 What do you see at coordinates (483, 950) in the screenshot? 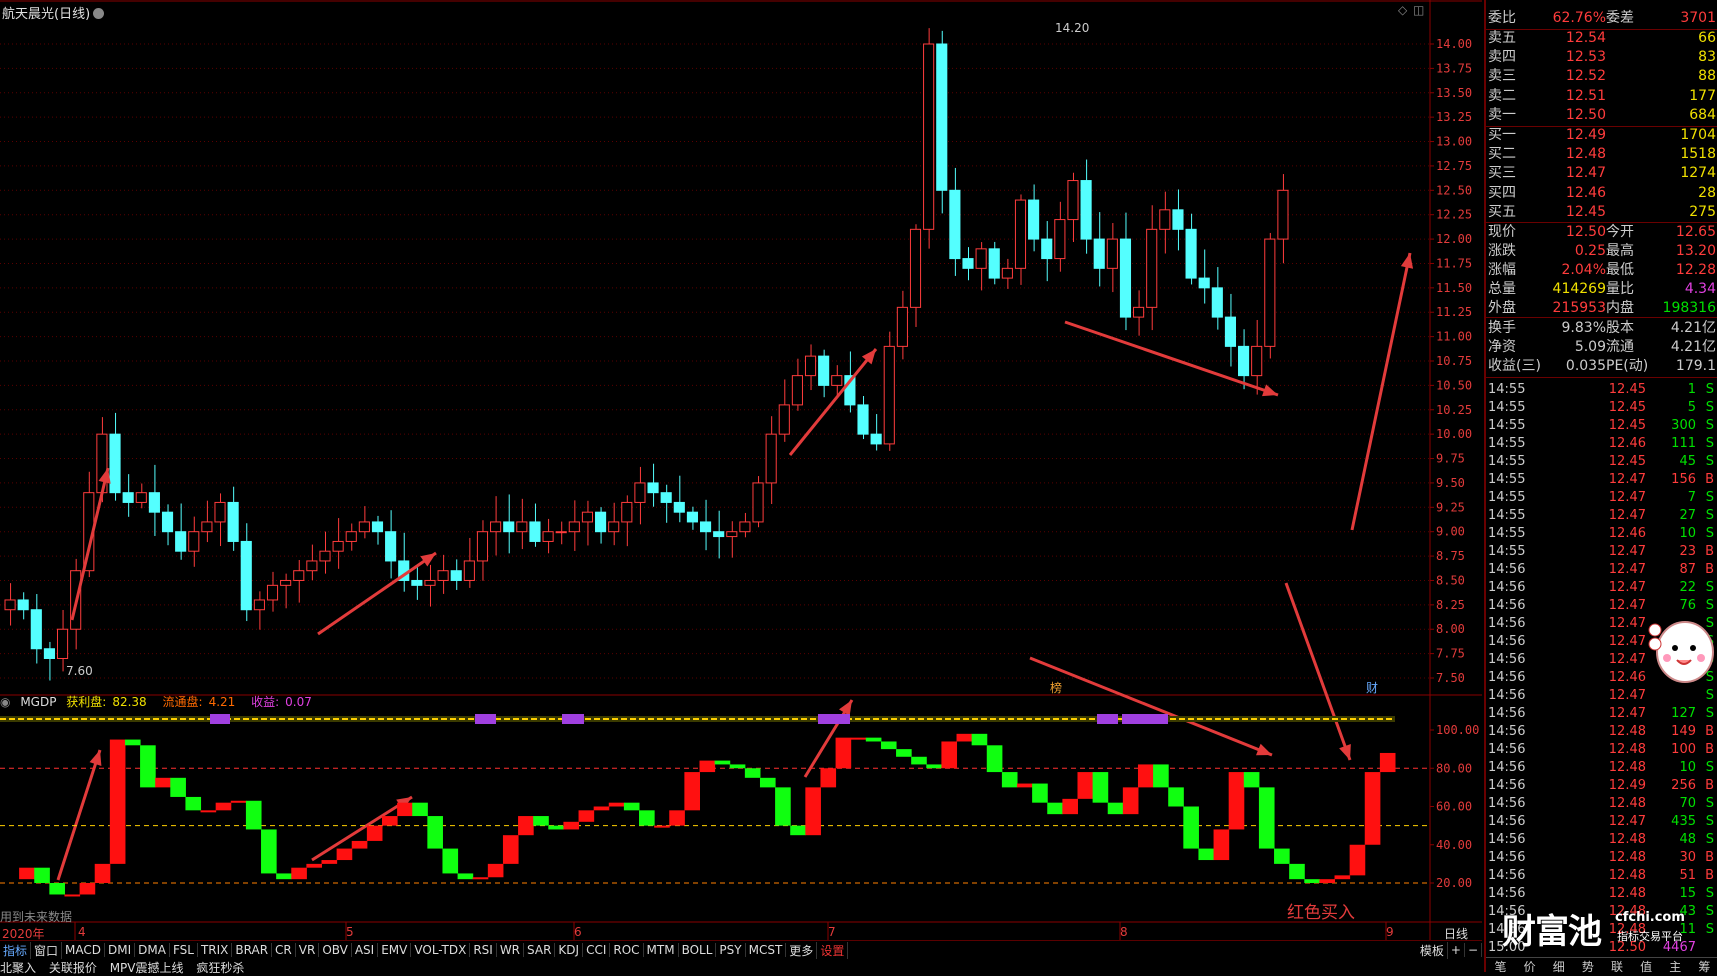
I see `tab-rsi: RSI` at bounding box center [483, 950].